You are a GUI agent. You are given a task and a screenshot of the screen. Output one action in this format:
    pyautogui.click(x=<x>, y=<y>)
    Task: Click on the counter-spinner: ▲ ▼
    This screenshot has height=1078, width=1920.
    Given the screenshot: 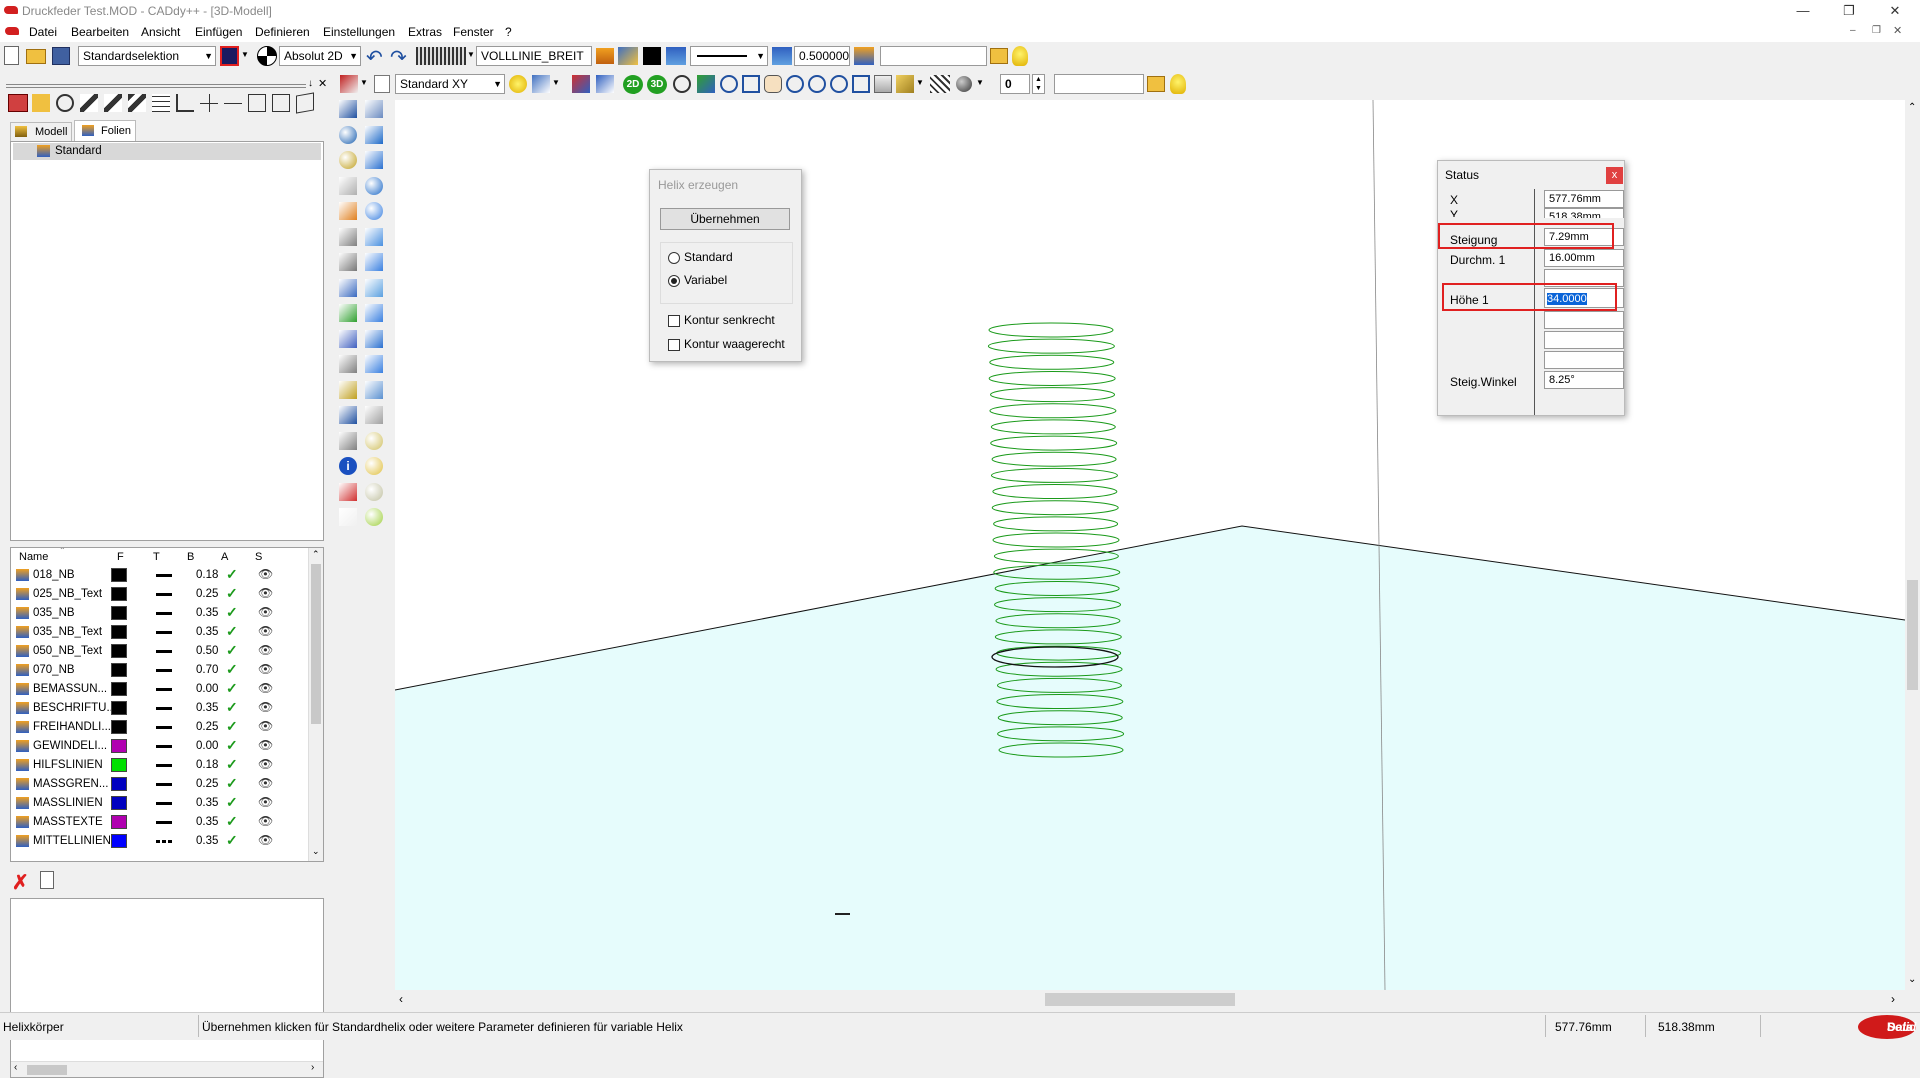 What is the action you would take?
    pyautogui.click(x=1038, y=84)
    